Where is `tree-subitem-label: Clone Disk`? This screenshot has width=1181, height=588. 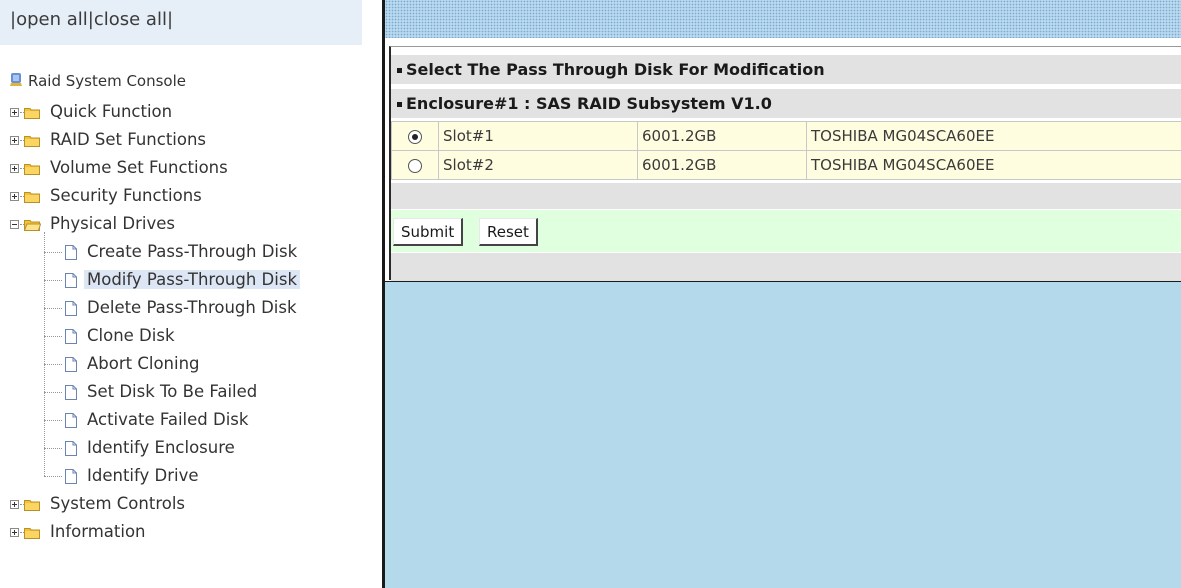
tree-subitem-label: Clone Disk is located at coordinates (131, 335).